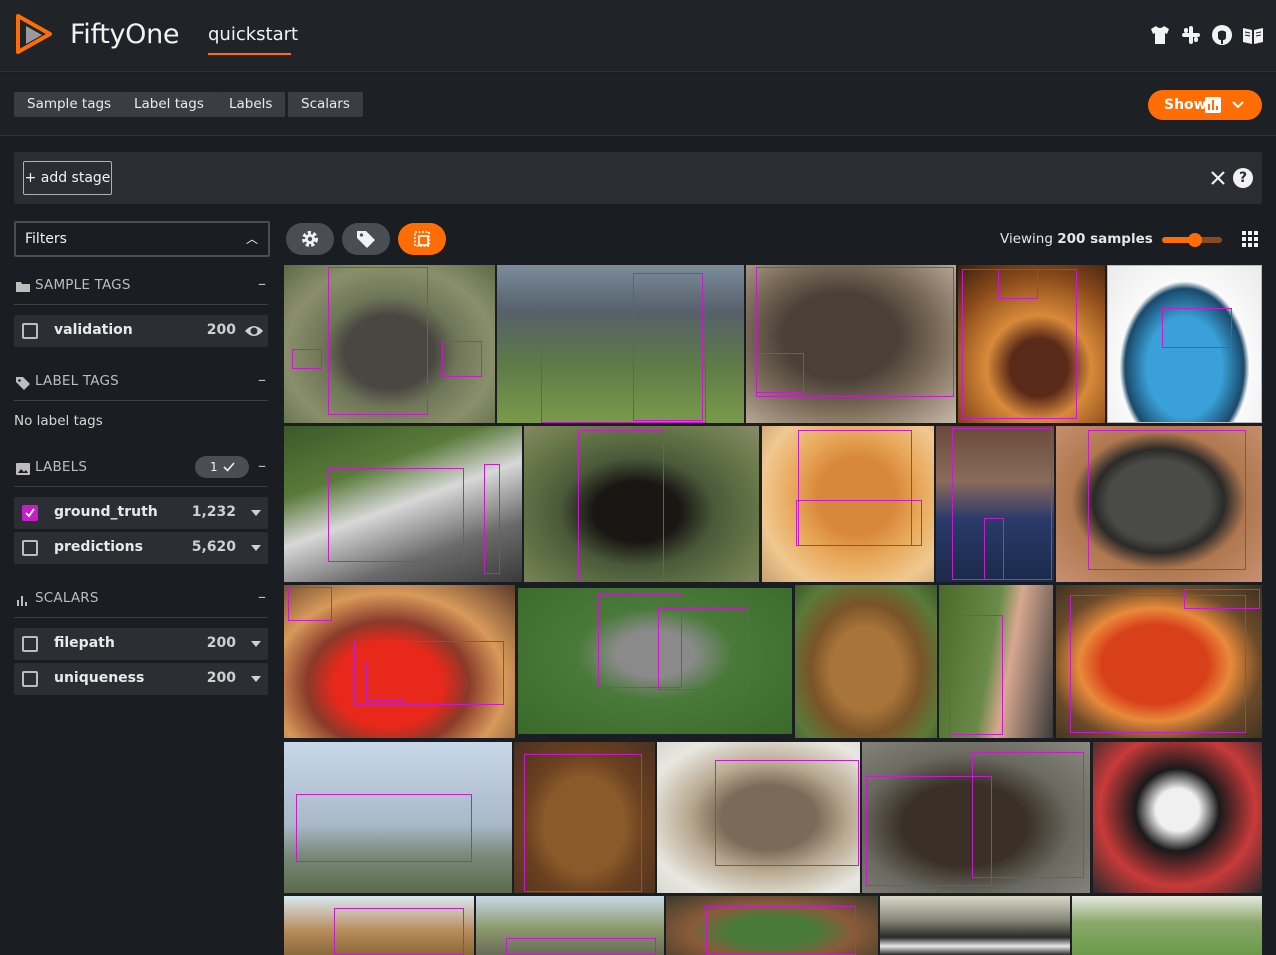  What do you see at coordinates (221, 643) in the screenshot?
I see `row-count: 200` at bounding box center [221, 643].